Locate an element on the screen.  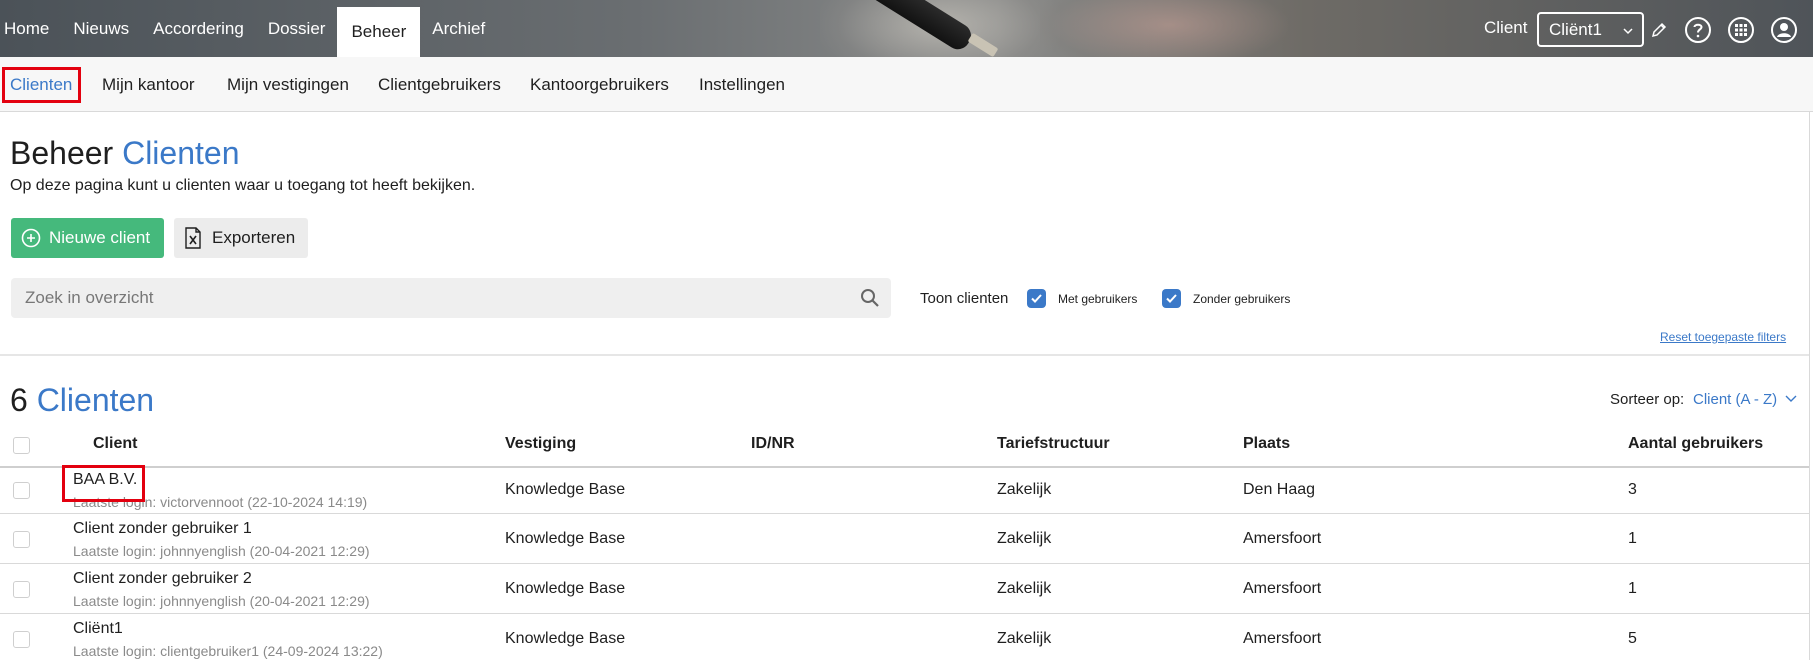
subnav-item-kantoorgebruikers: Kantoorgebruikers is located at coordinates (599, 84).